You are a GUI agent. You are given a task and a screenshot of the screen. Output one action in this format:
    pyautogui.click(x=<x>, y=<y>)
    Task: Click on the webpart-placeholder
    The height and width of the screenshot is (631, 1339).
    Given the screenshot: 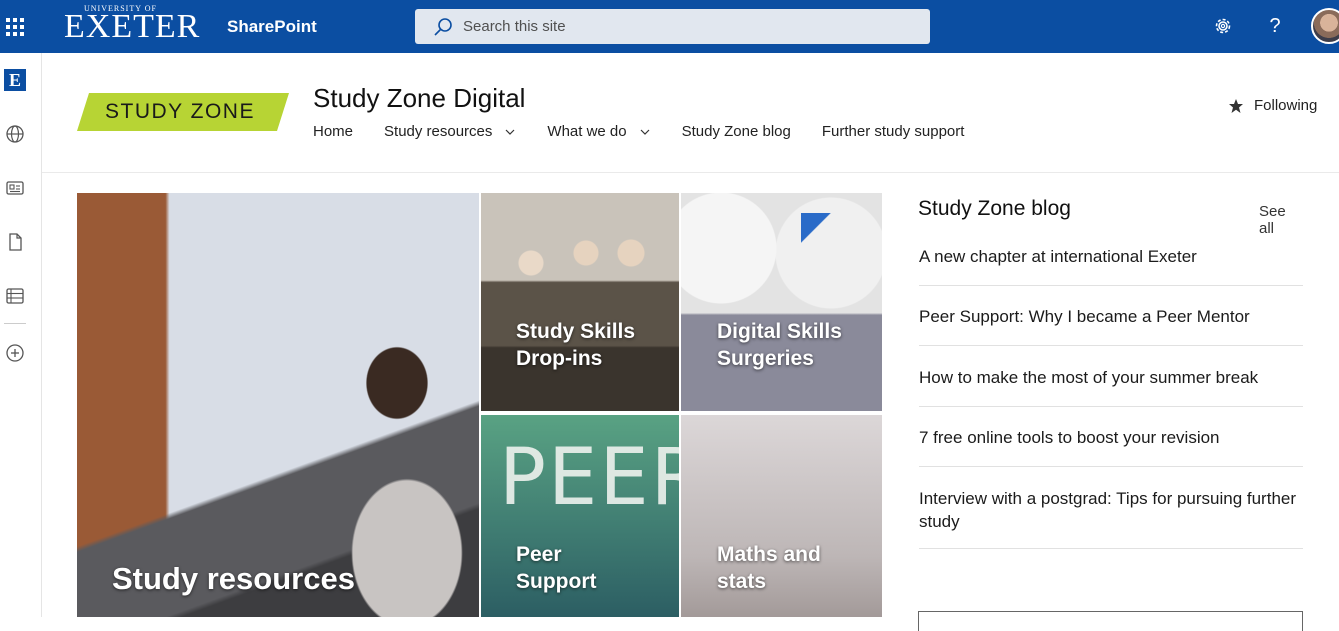 What is the action you would take?
    pyautogui.click(x=1110, y=621)
    